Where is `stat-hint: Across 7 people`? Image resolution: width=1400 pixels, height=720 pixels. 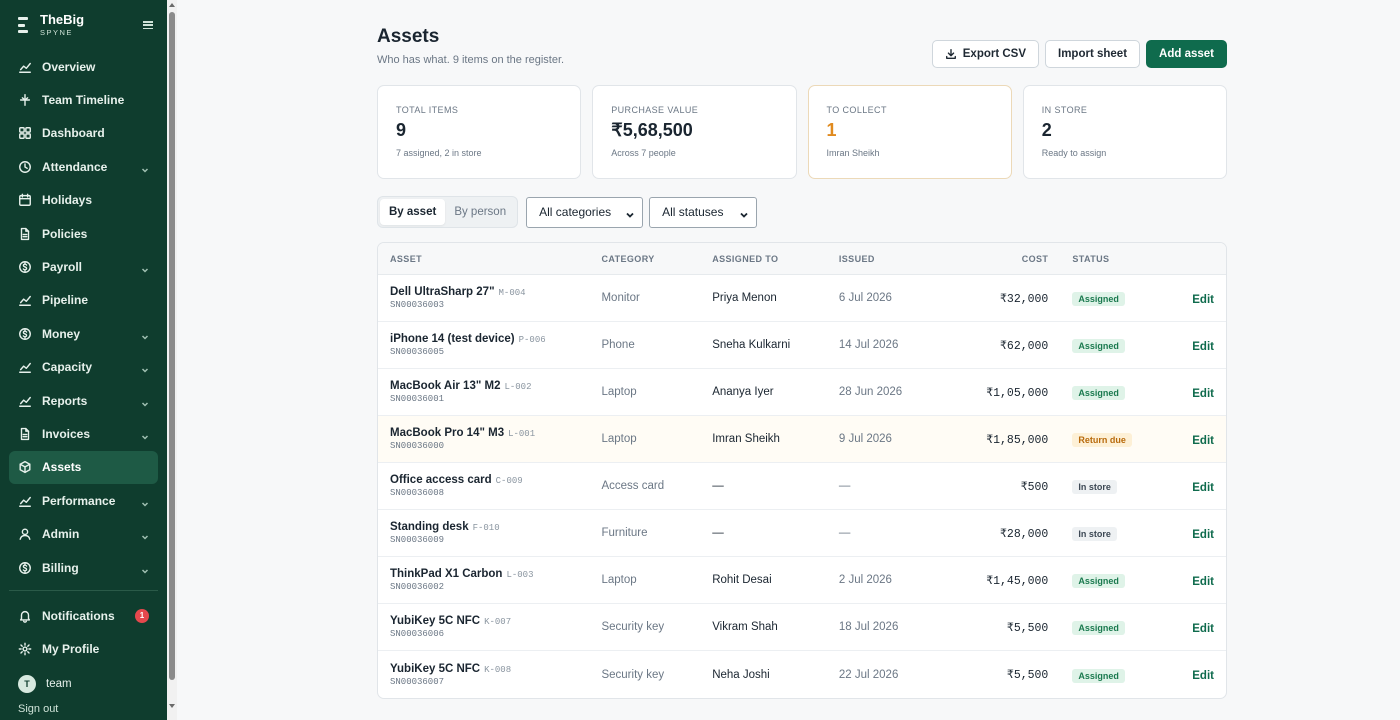
stat-hint: Across 7 people is located at coordinates (643, 153).